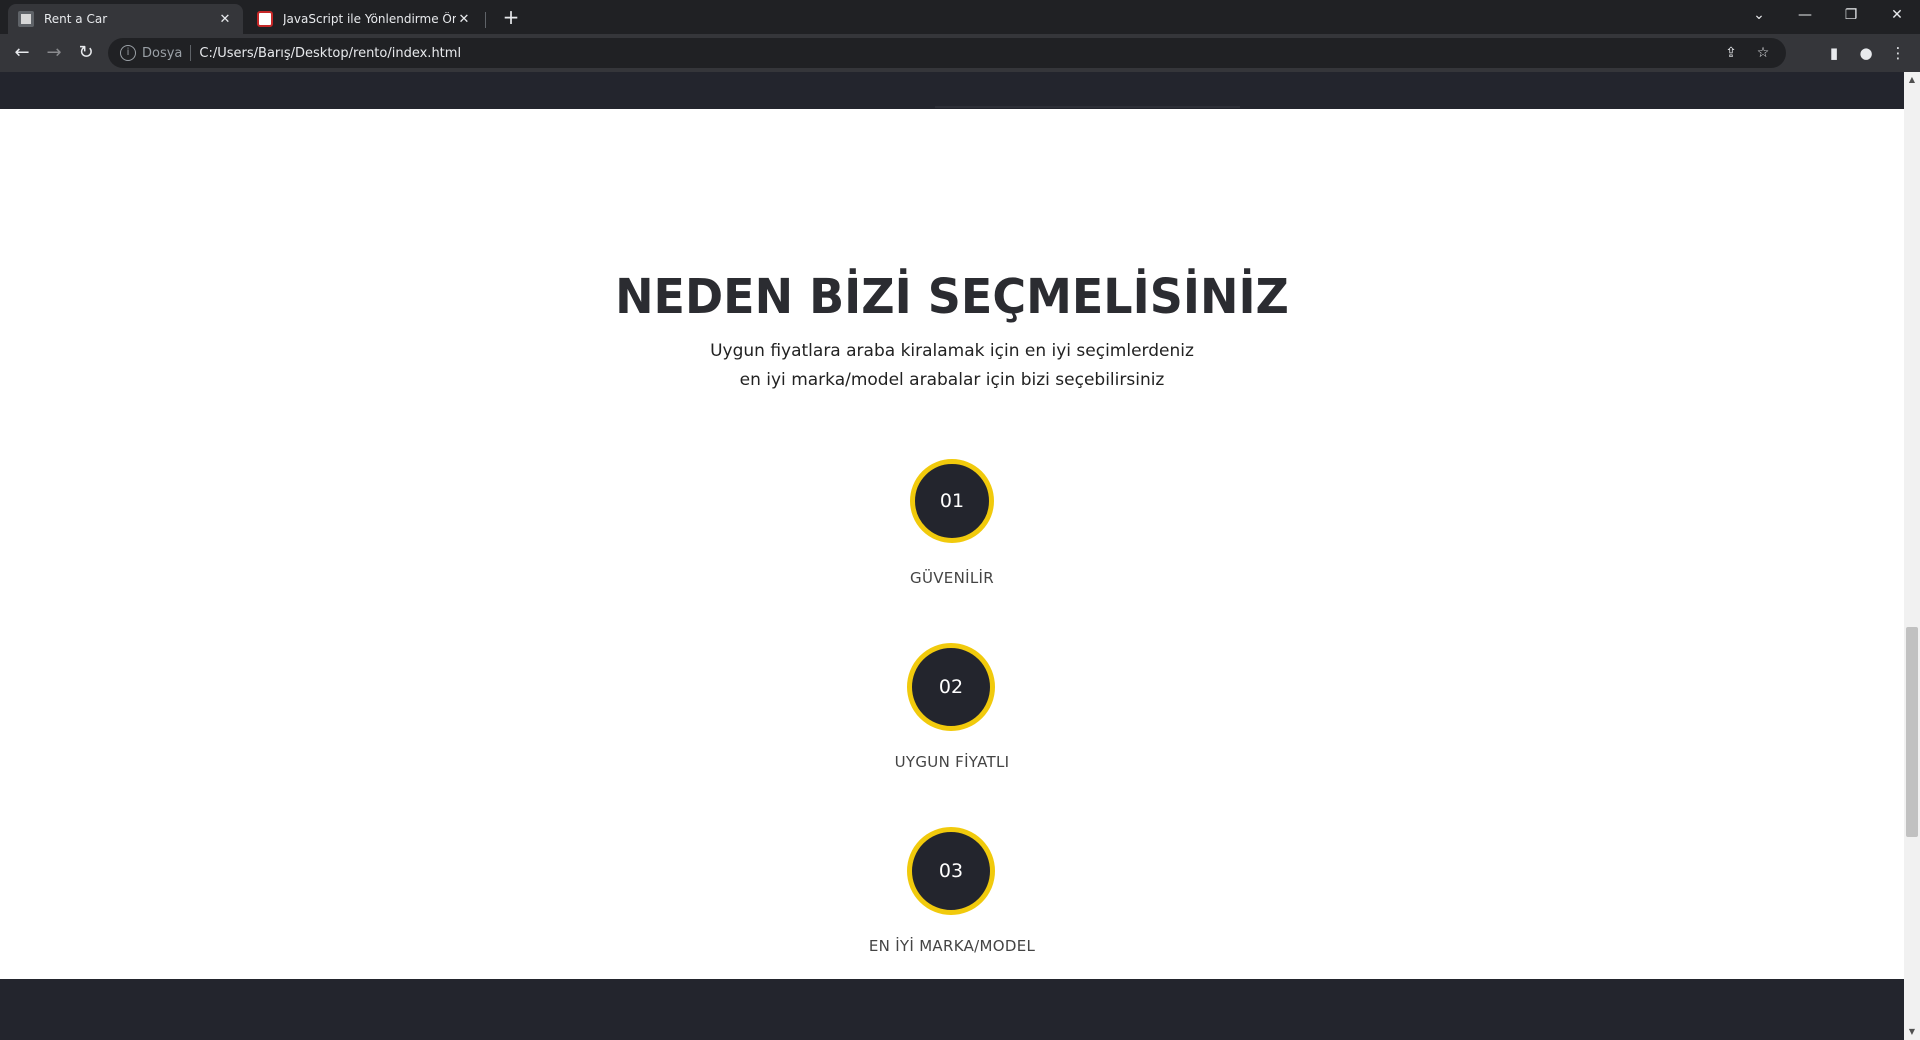 This screenshot has height=1040, width=1920. Describe the element at coordinates (1897, 15) in the screenshot. I see `close-window-button: ✕` at that location.